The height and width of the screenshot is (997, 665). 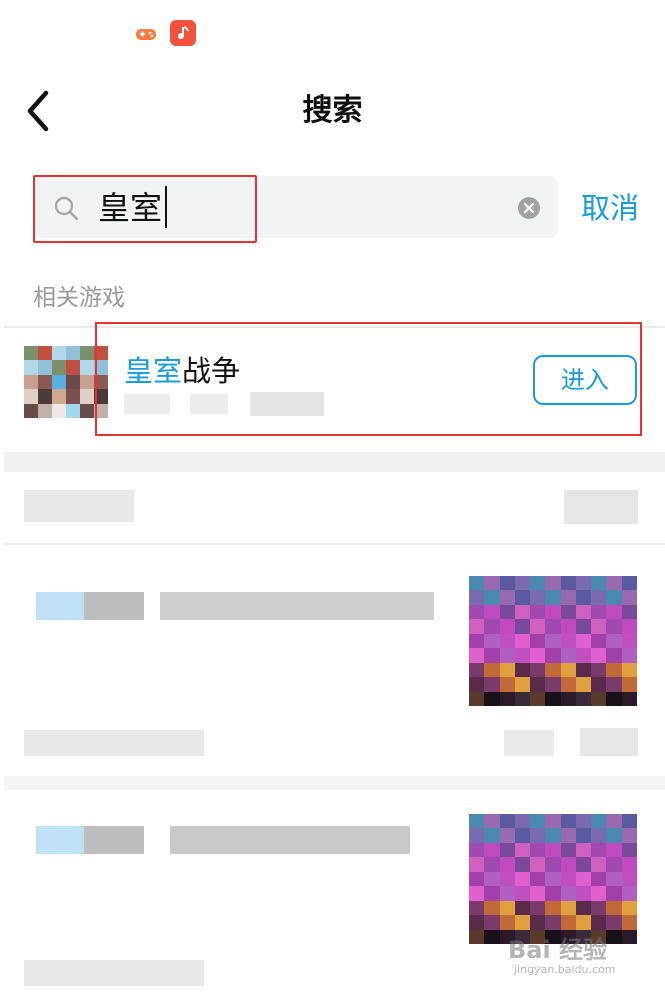 I want to click on watermark-brand: Bai 经验, so click(x=558, y=950).